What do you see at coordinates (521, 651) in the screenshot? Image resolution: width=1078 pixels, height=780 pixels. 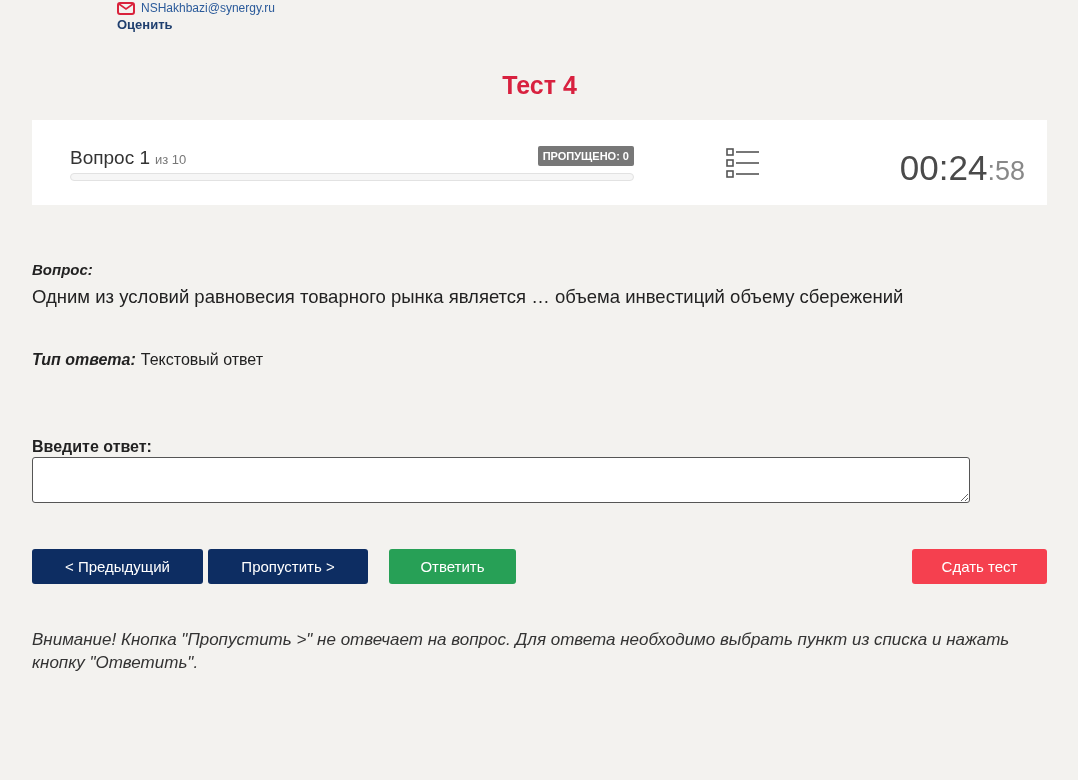 I see `warning-note: Внимание! Кнопка "Пропустить >" не отвечает на вопрос. Для ответа необходимо выбрать пункт из списка и нажать кнопку "Ответить".` at bounding box center [521, 651].